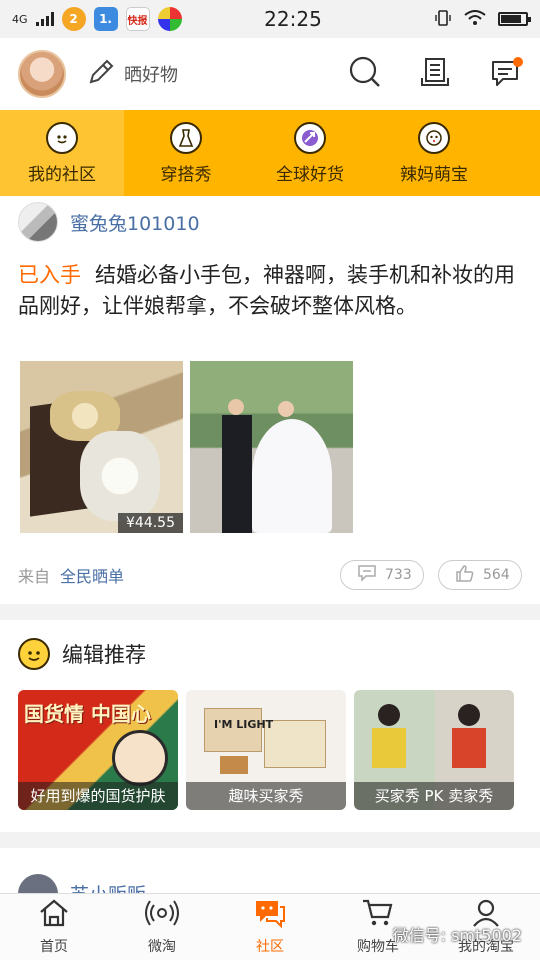  I want to click on pencil-icon, so click(101, 74).